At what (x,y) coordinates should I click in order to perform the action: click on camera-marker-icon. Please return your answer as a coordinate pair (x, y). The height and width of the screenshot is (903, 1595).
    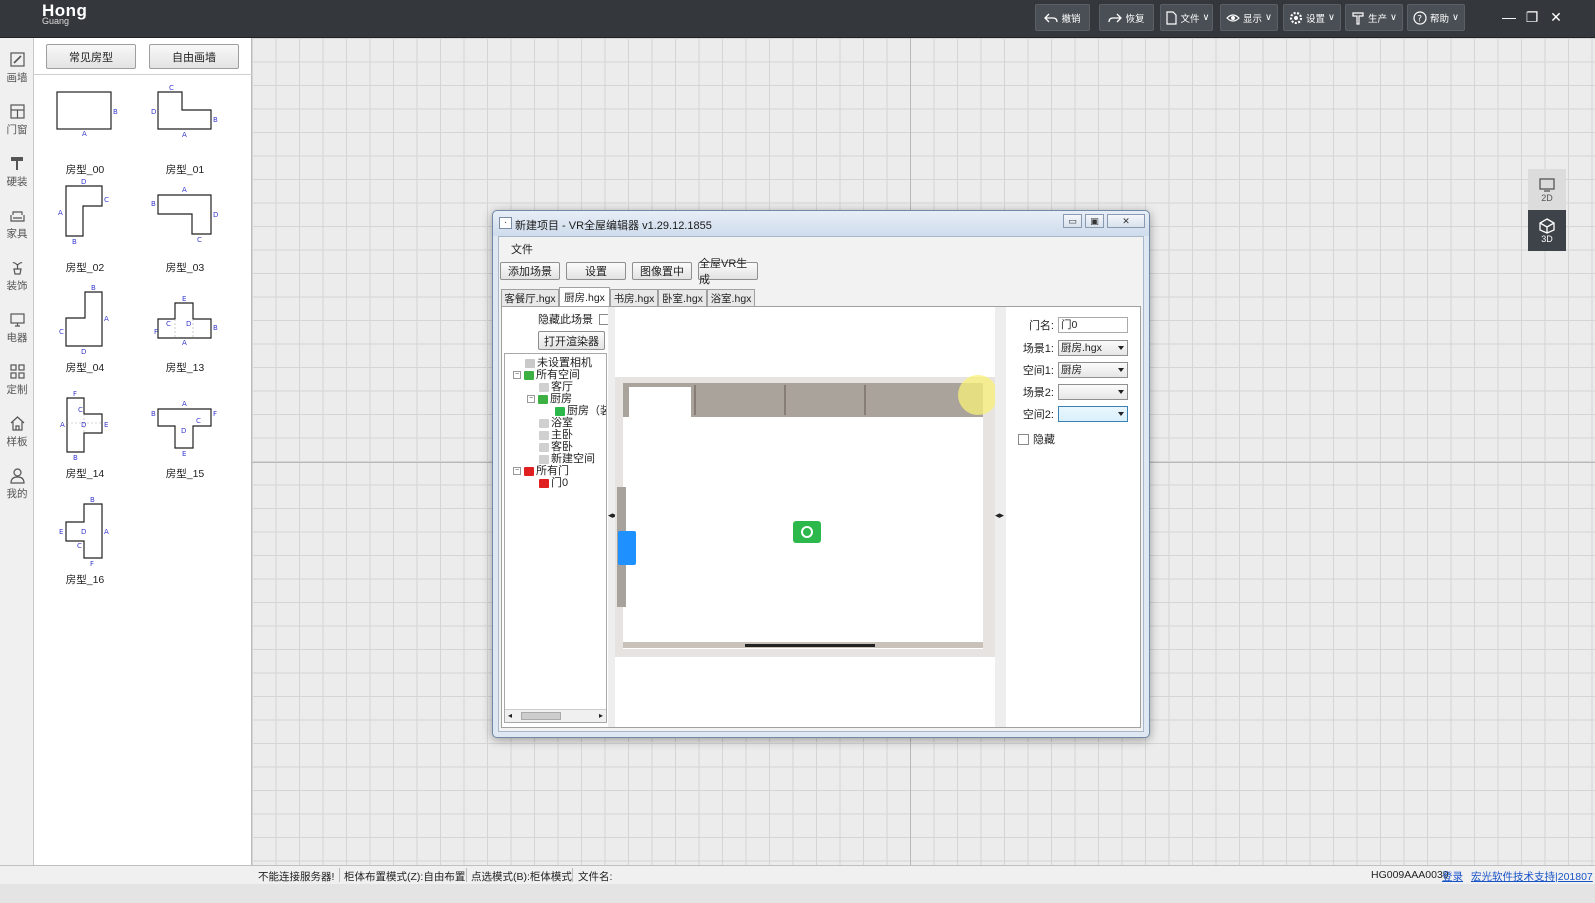
    Looking at the image, I should click on (807, 532).